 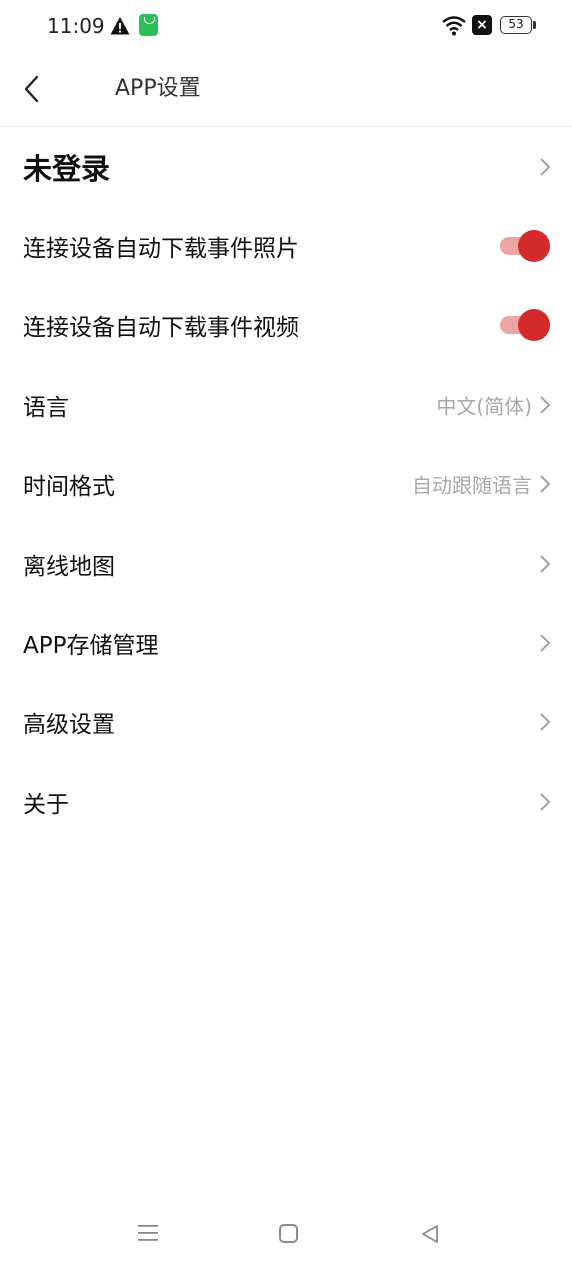 I want to click on auto-download-photos-toggle, so click(x=525, y=246).